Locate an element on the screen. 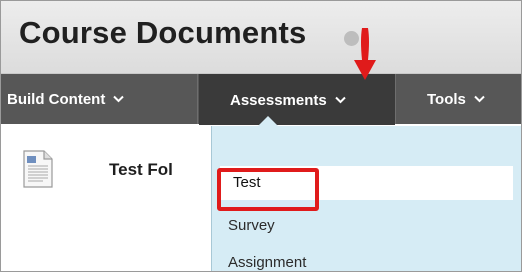 The height and width of the screenshot is (272, 522). assessments-label: Assessments is located at coordinates (278, 100).